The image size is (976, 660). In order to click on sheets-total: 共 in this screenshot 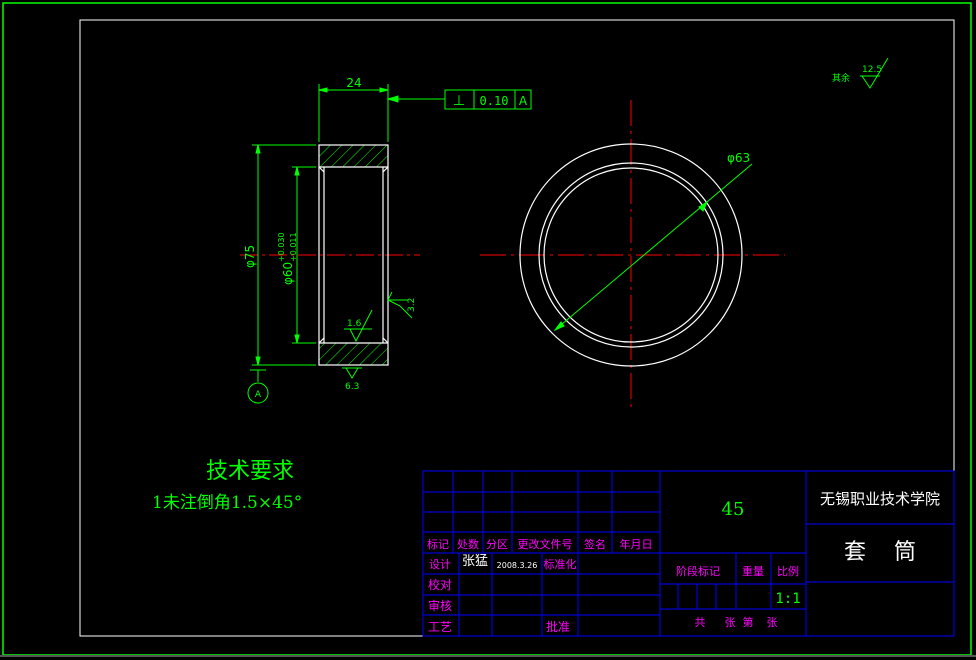, I will do `click(700, 622)`.